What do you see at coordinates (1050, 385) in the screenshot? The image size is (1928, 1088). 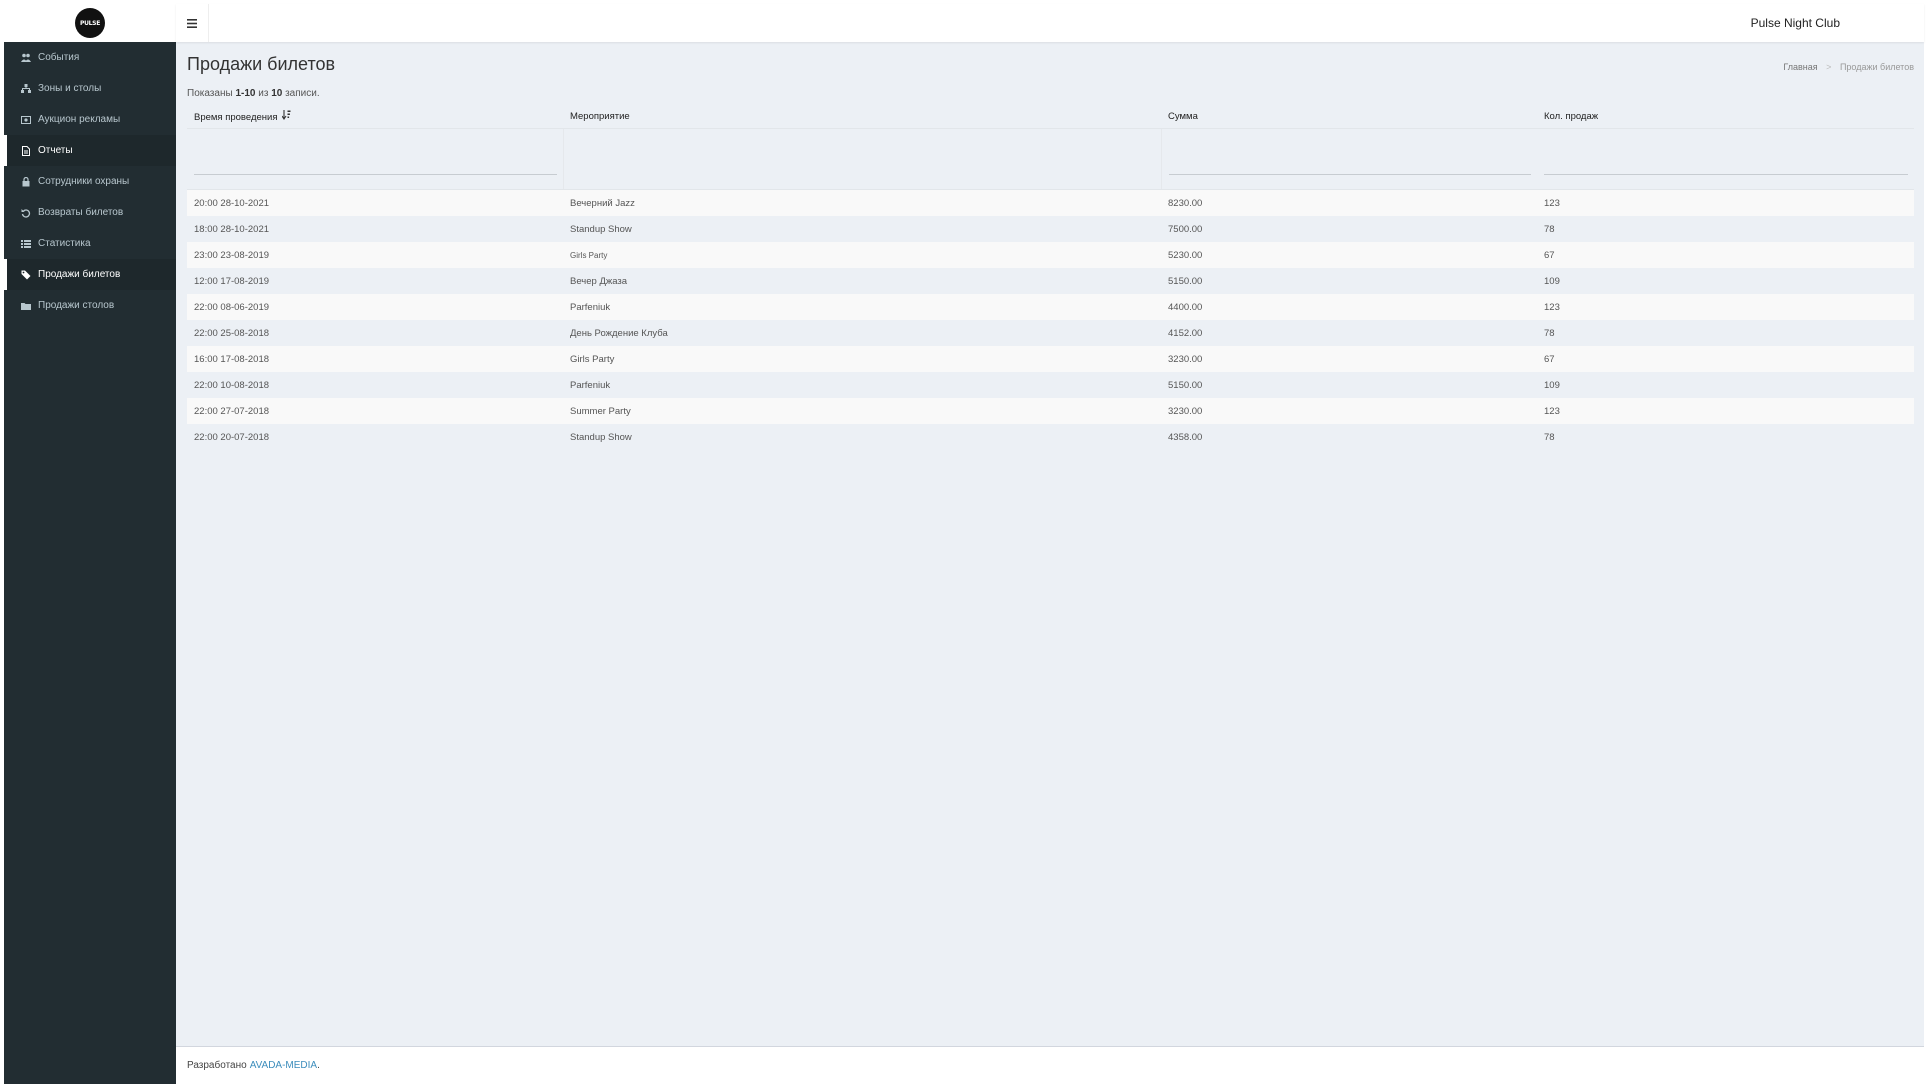 I see `table-row: 22:00 10-08-2018 Parfeniuk 5150.00 109` at bounding box center [1050, 385].